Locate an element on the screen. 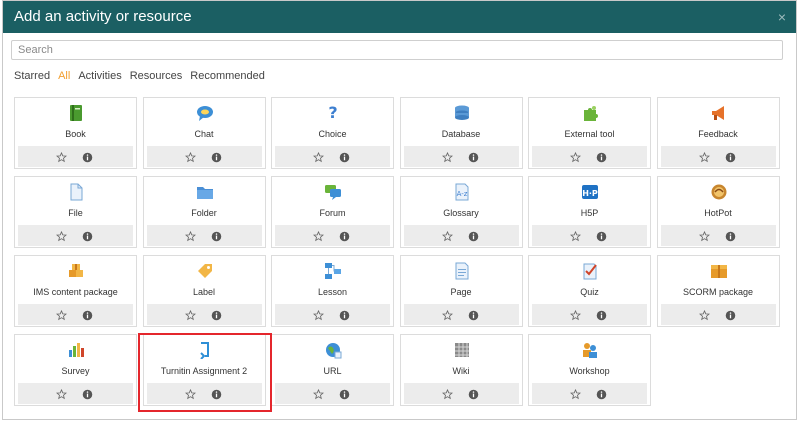 The height and width of the screenshot is (426, 800). activity-card-url: URL is located at coordinates (332, 370).